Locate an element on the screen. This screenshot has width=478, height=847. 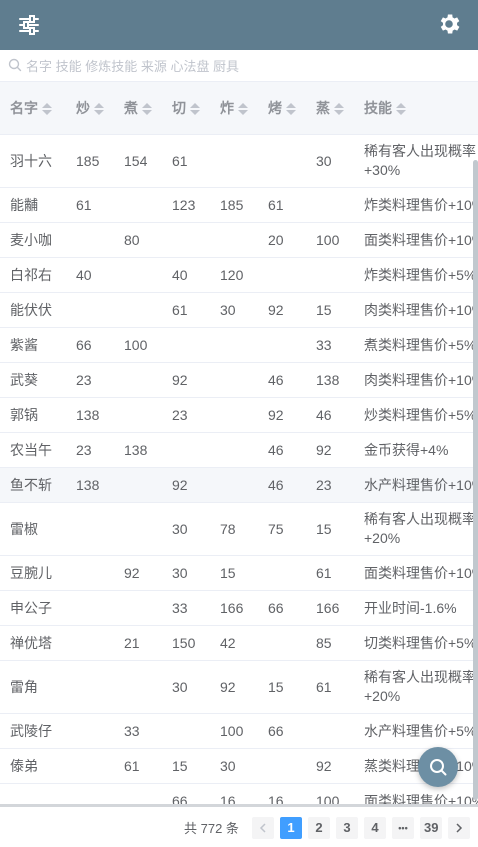
gear-icon is located at coordinates (449, 24).